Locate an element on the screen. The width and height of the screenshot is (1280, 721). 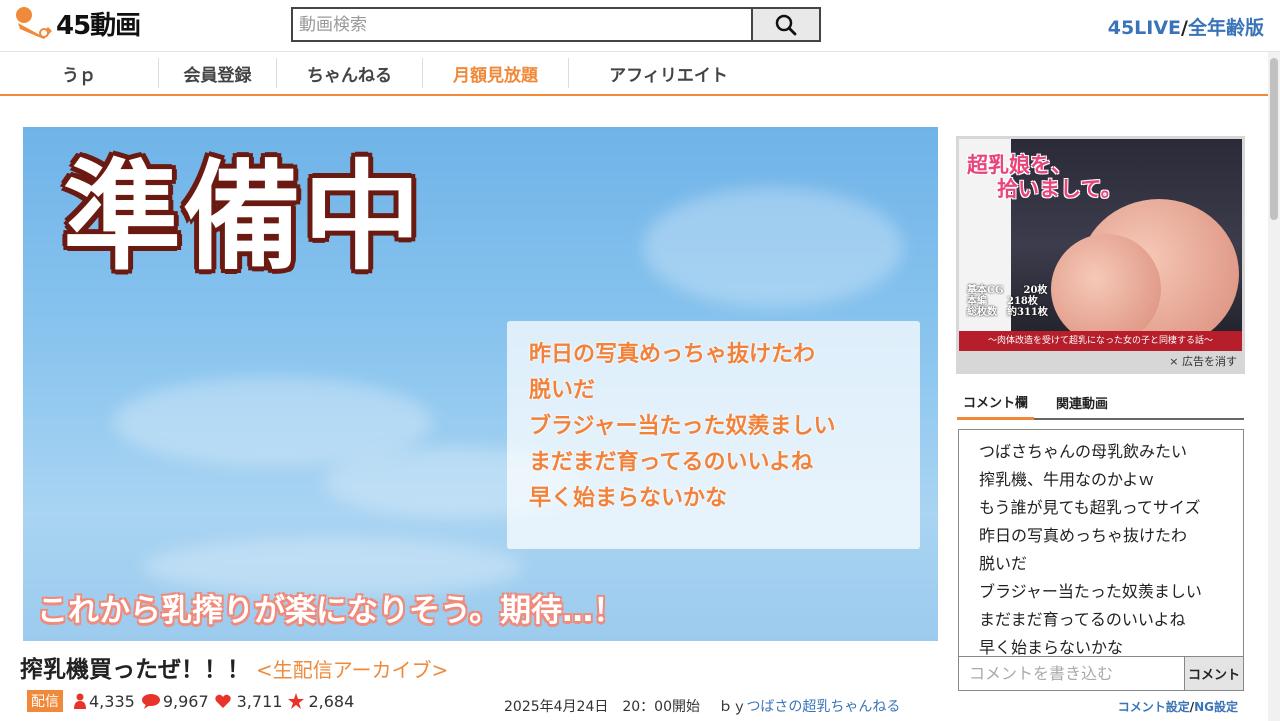
list-item: まだまだ育ってるのいいよね is located at coordinates (1082, 619).